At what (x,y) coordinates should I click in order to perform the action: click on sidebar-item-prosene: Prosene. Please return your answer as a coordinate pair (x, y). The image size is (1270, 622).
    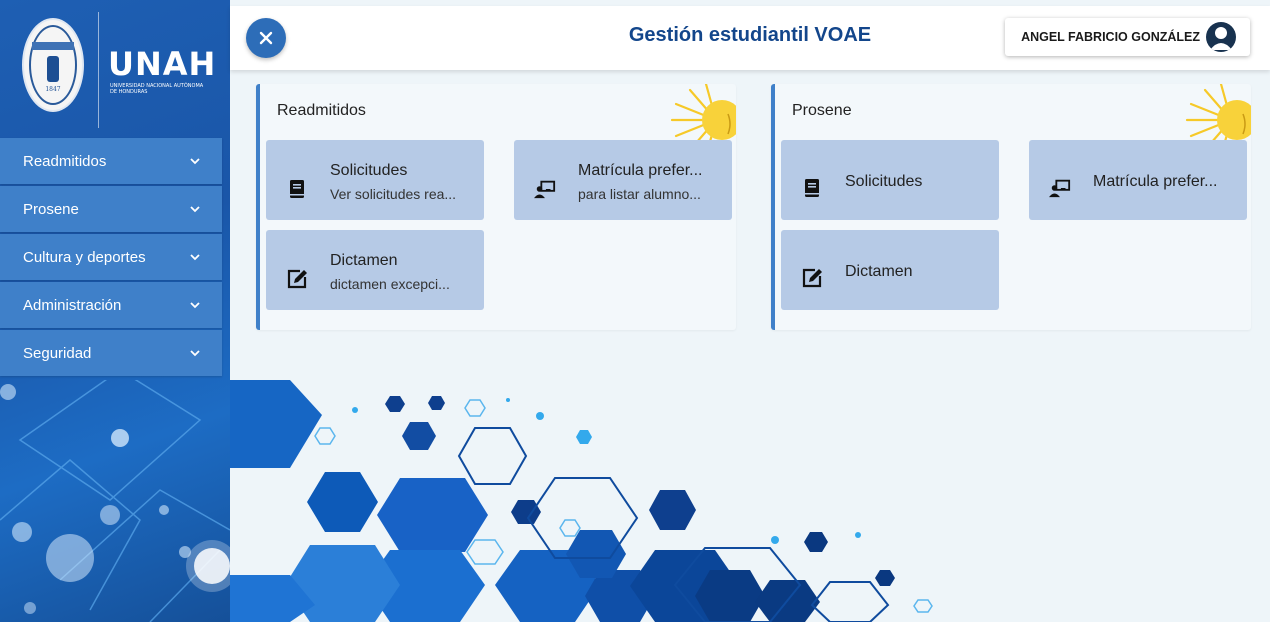
    Looking at the image, I should click on (111, 209).